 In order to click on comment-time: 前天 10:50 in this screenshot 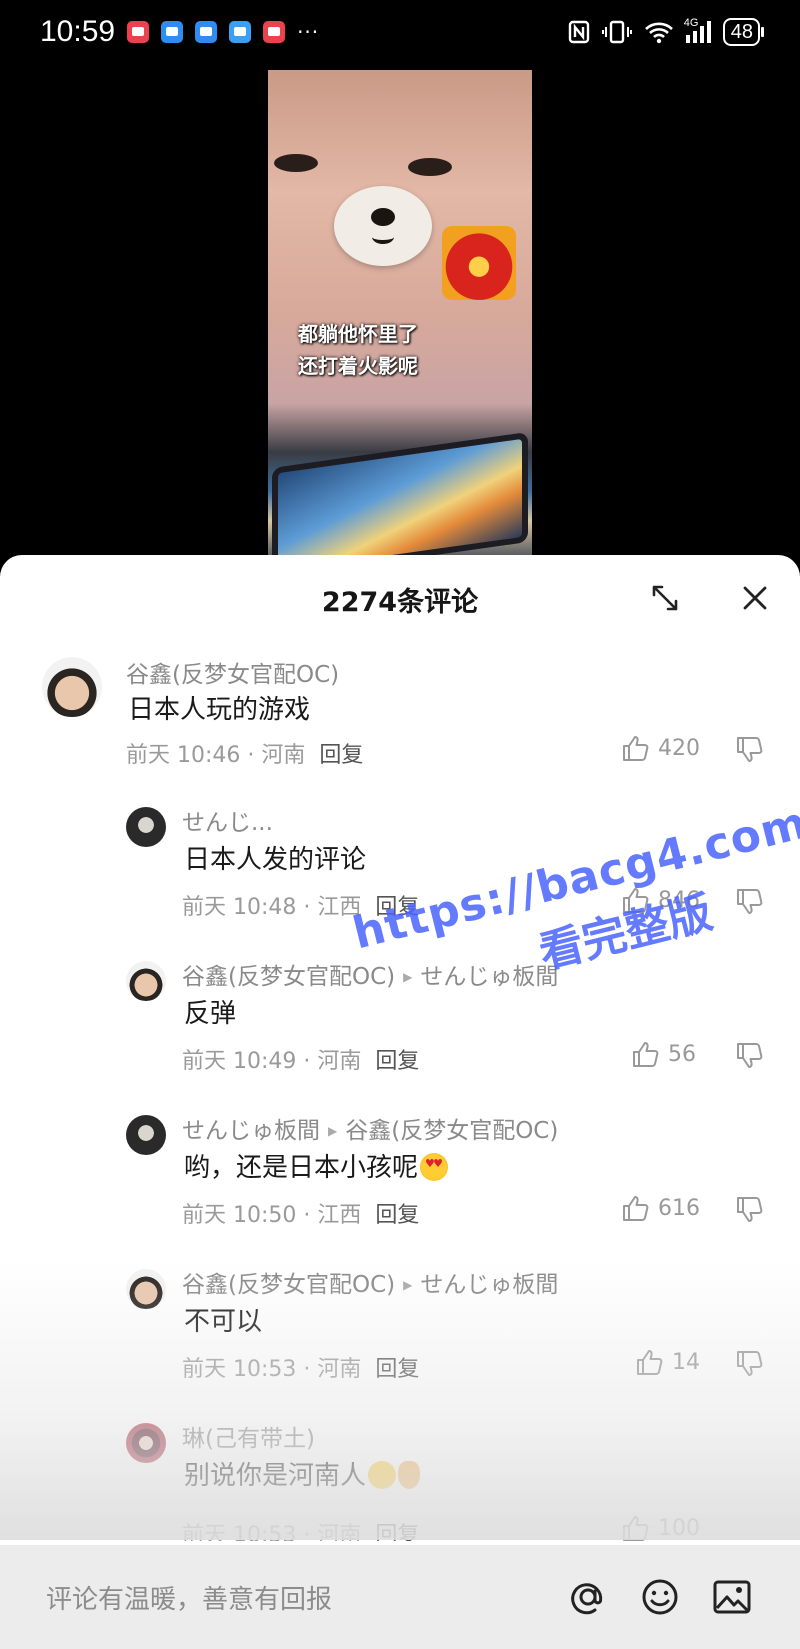, I will do `click(239, 1215)`.